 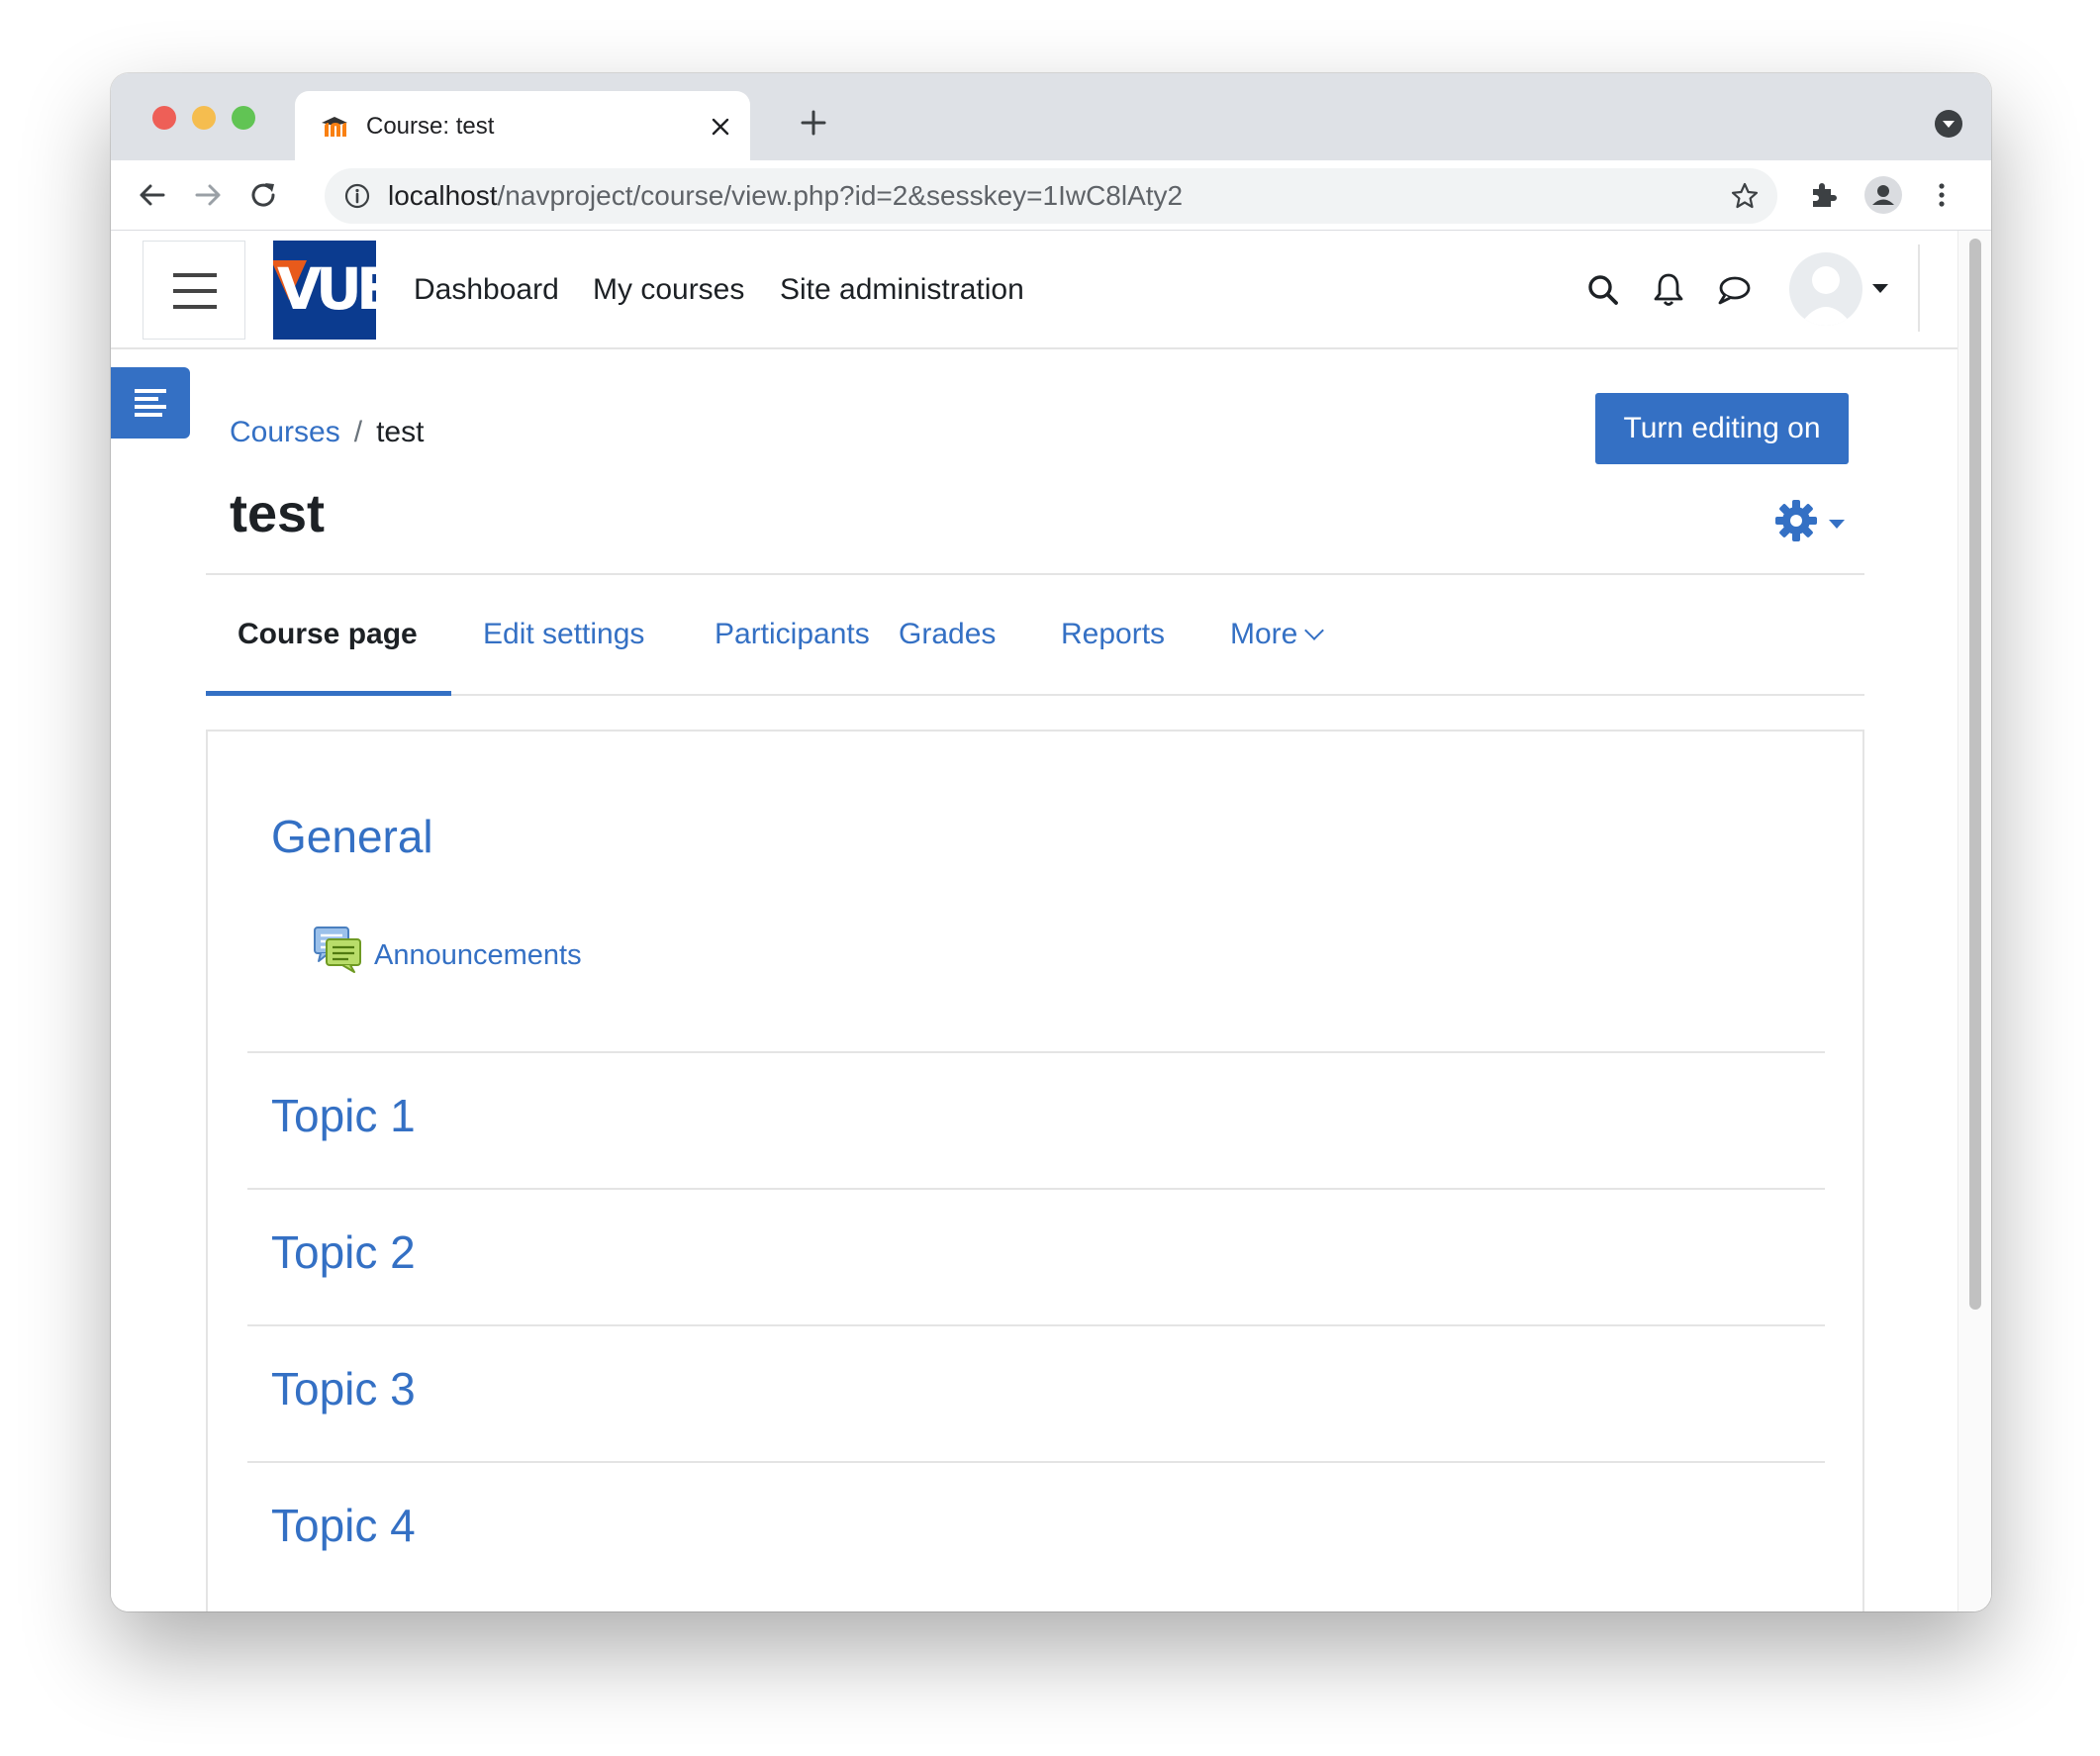 I want to click on site-info-icon, so click(x=357, y=196).